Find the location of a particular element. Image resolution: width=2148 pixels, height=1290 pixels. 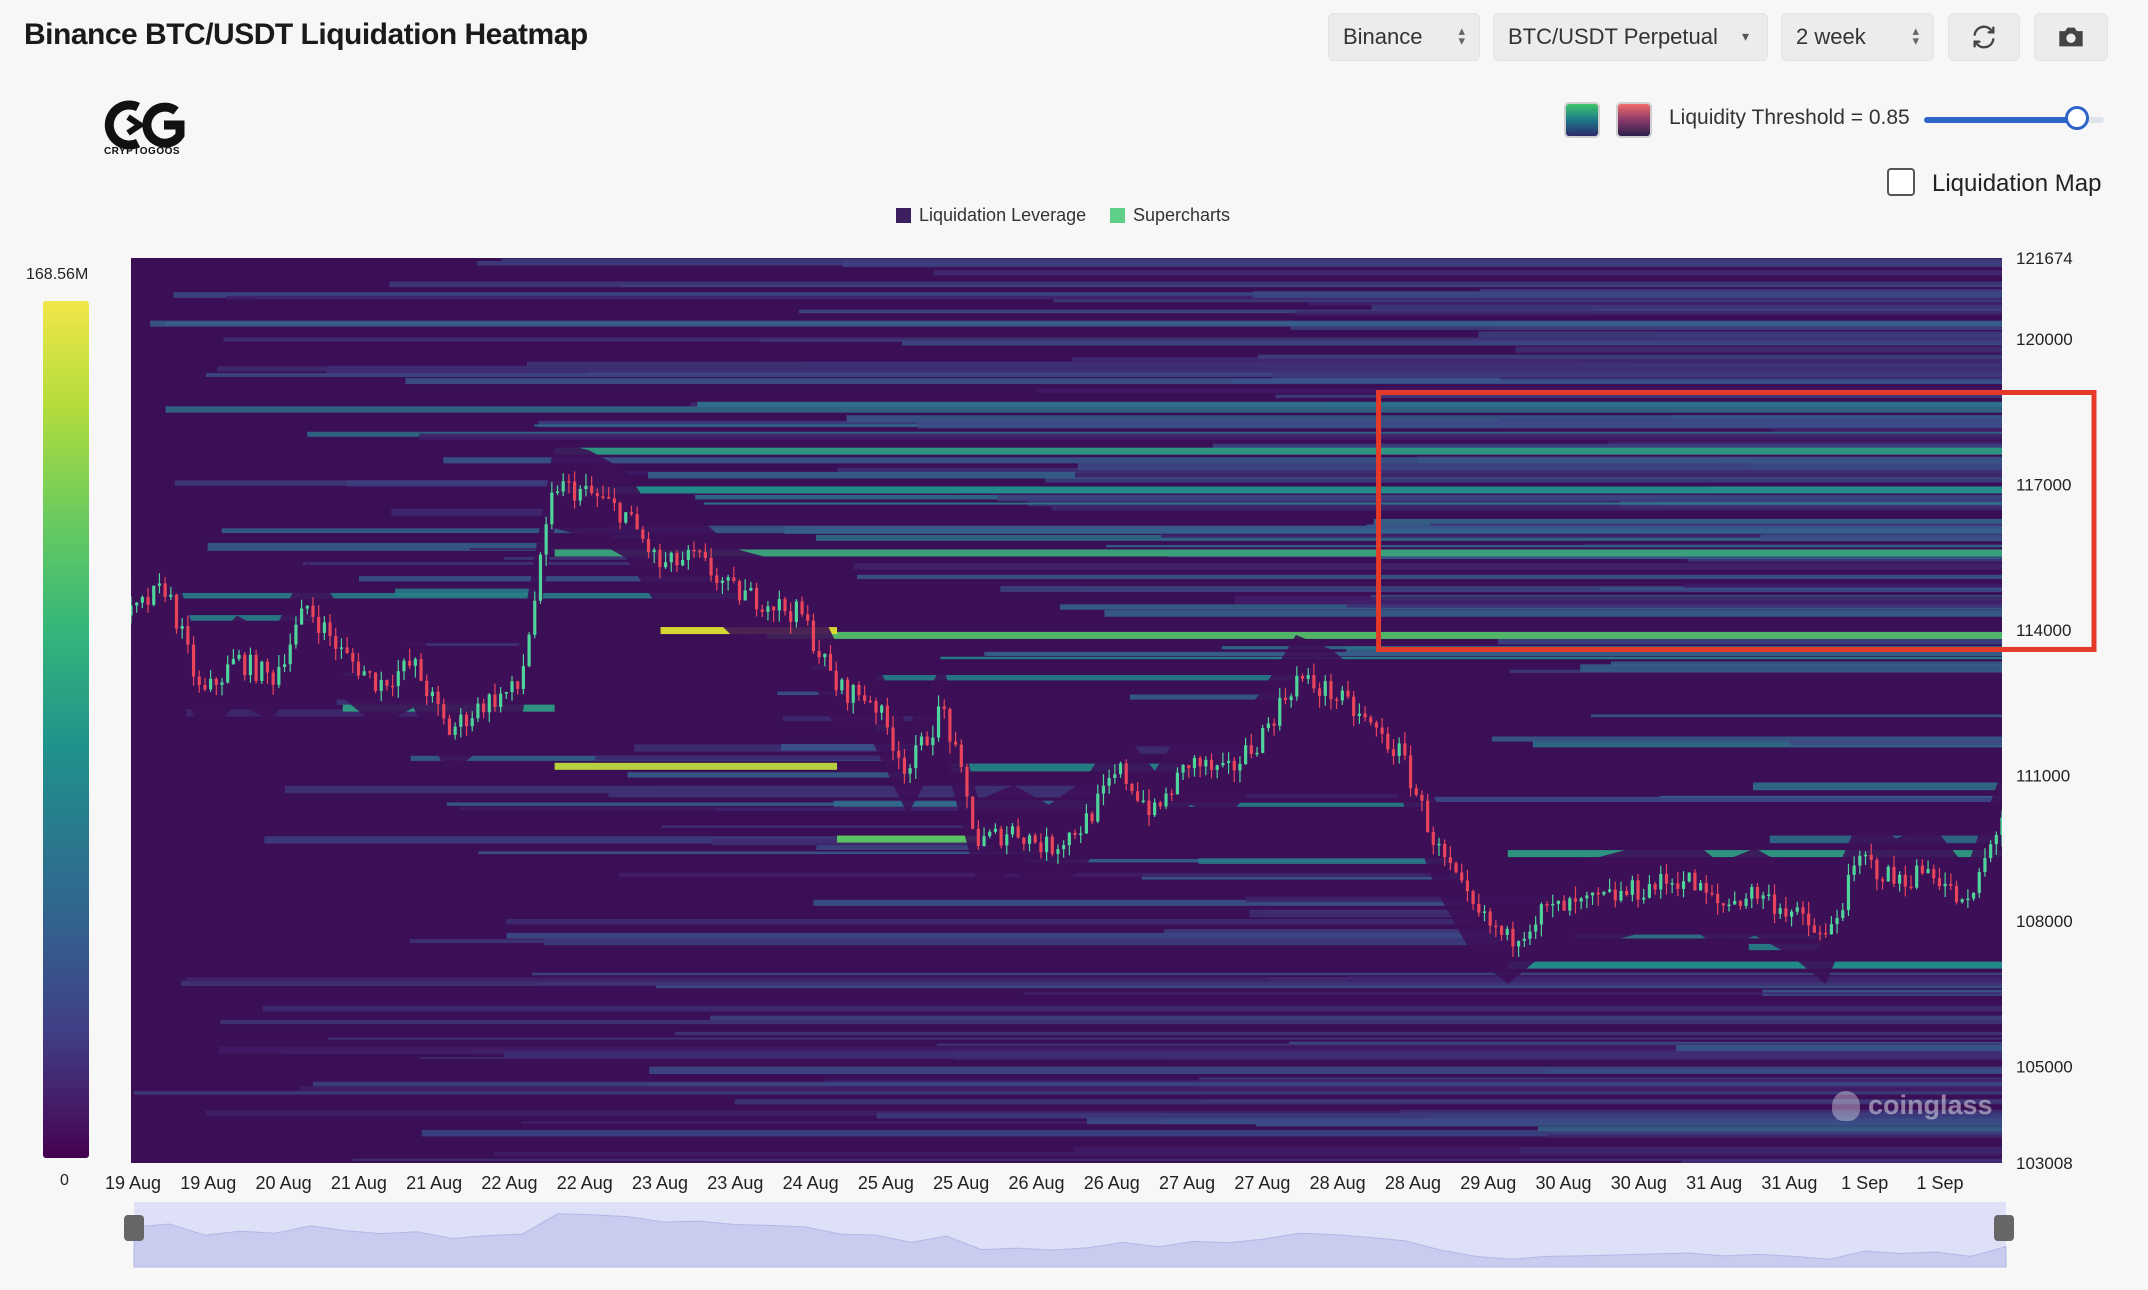

liquidation-map-label: Liquidation Map is located at coordinates (2017, 183).